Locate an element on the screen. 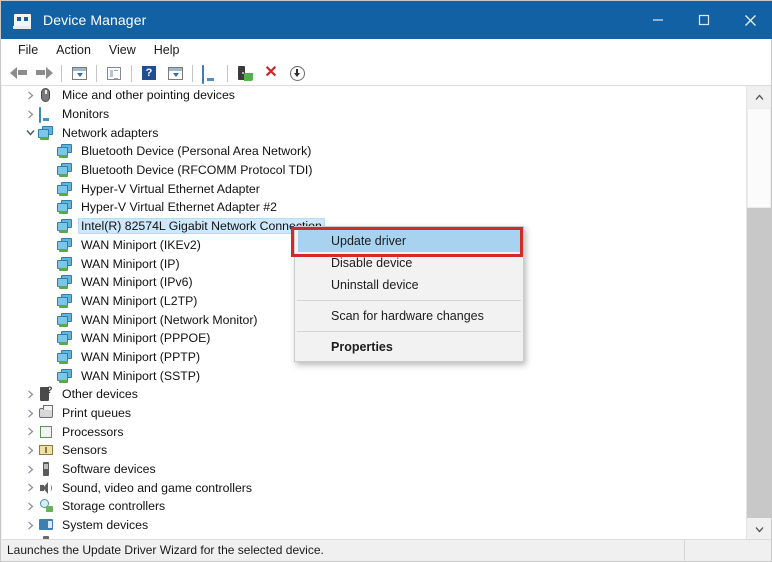 The height and width of the screenshot is (562, 772). forward-button is located at coordinates (44, 73).